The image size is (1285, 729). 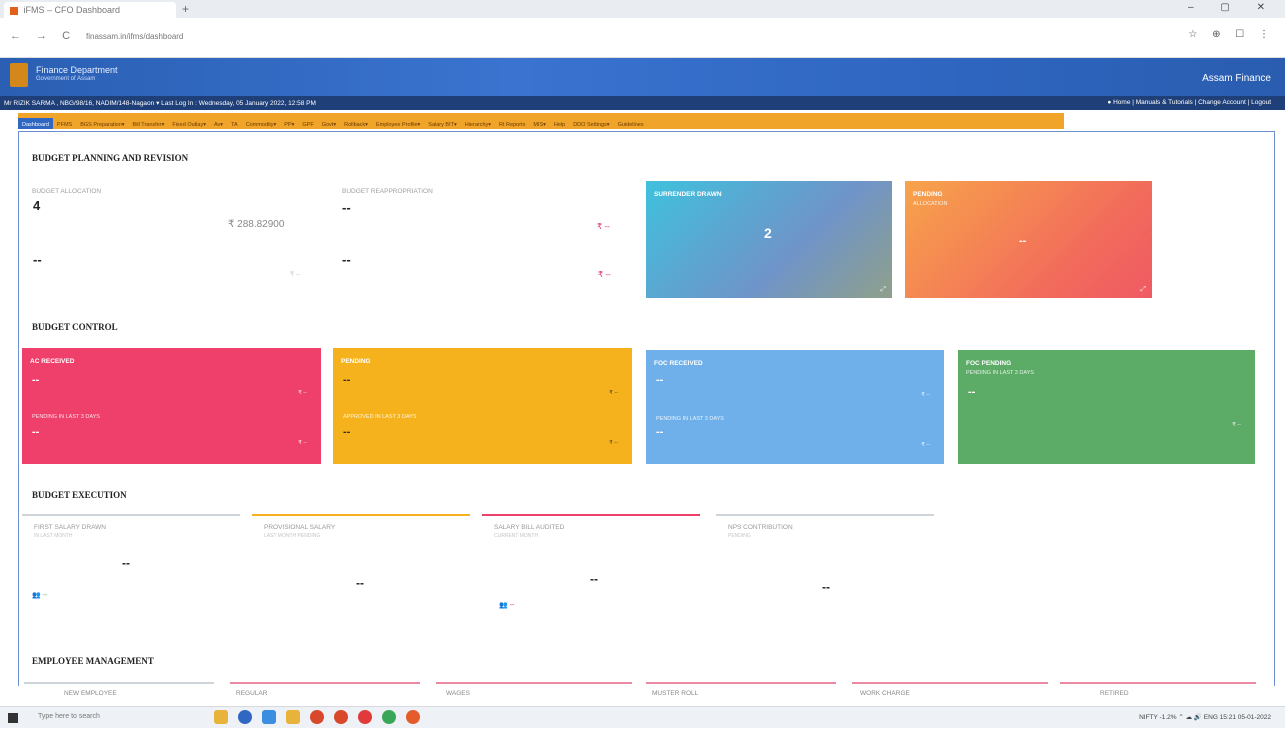 I want to click on reappropriation-rupee: ₹ --, so click(x=603, y=226).